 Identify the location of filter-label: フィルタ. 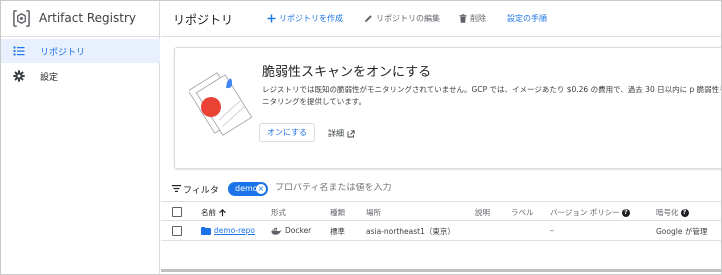
(201, 191).